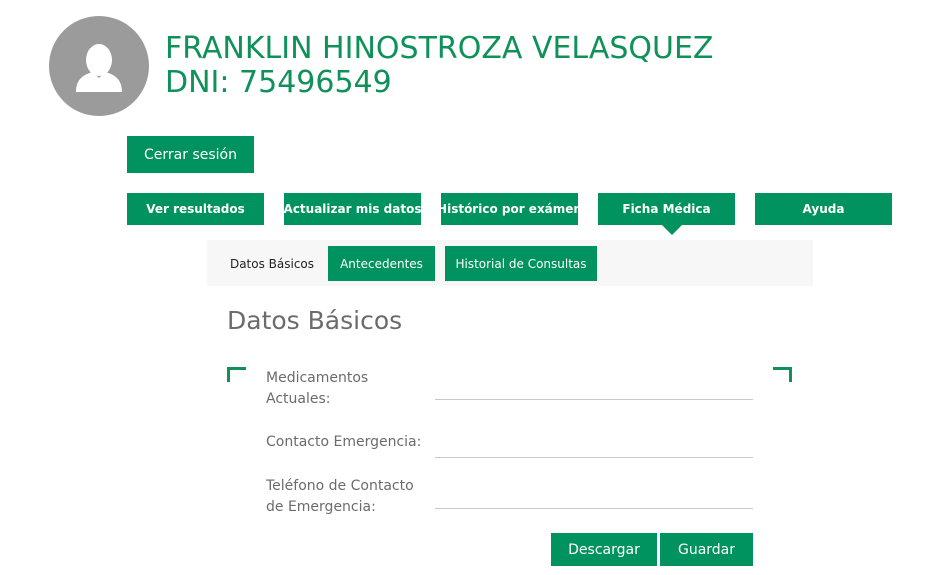  I want to click on user-silhouette-icon, so click(99, 68).